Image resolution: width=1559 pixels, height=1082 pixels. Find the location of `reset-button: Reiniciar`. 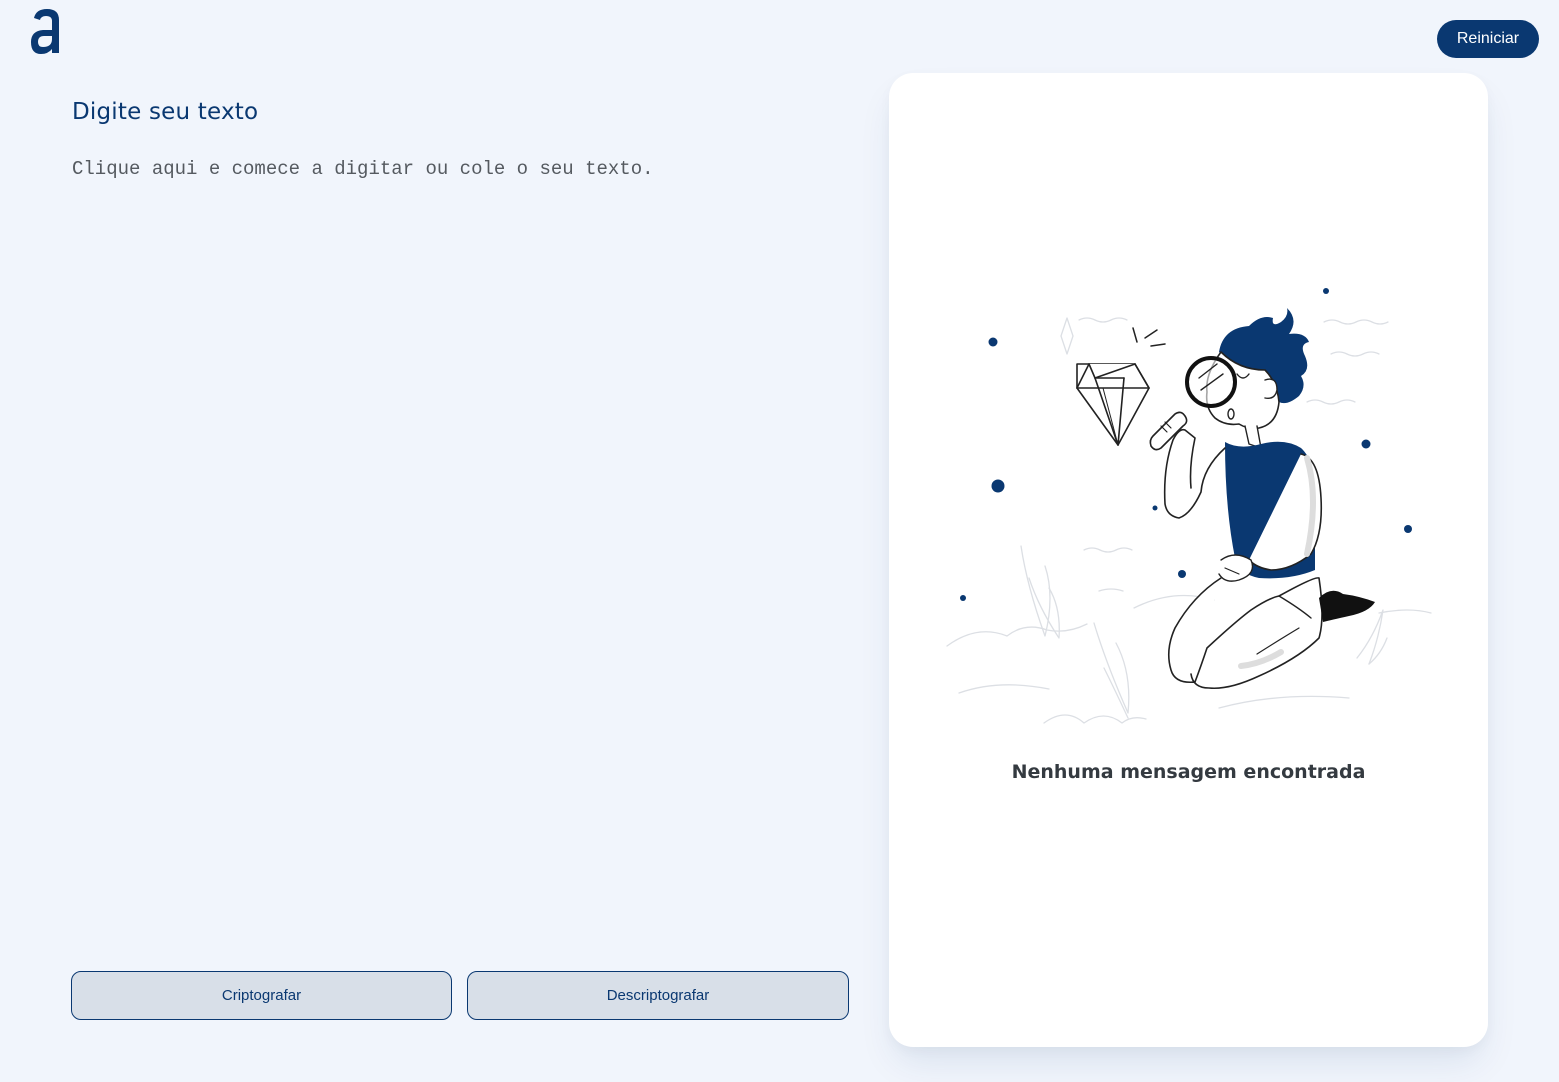

reset-button: Reiniciar is located at coordinates (1488, 39).